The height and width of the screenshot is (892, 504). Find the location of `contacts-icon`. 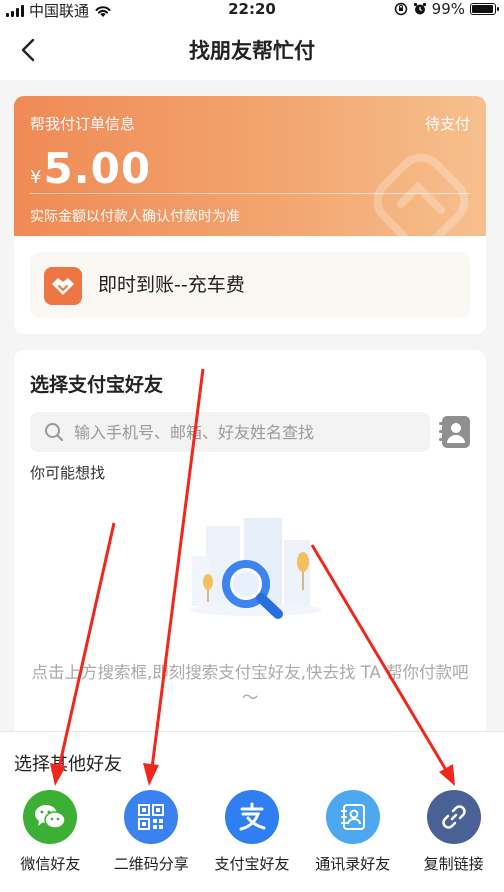

contacts-icon is located at coordinates (455, 432).